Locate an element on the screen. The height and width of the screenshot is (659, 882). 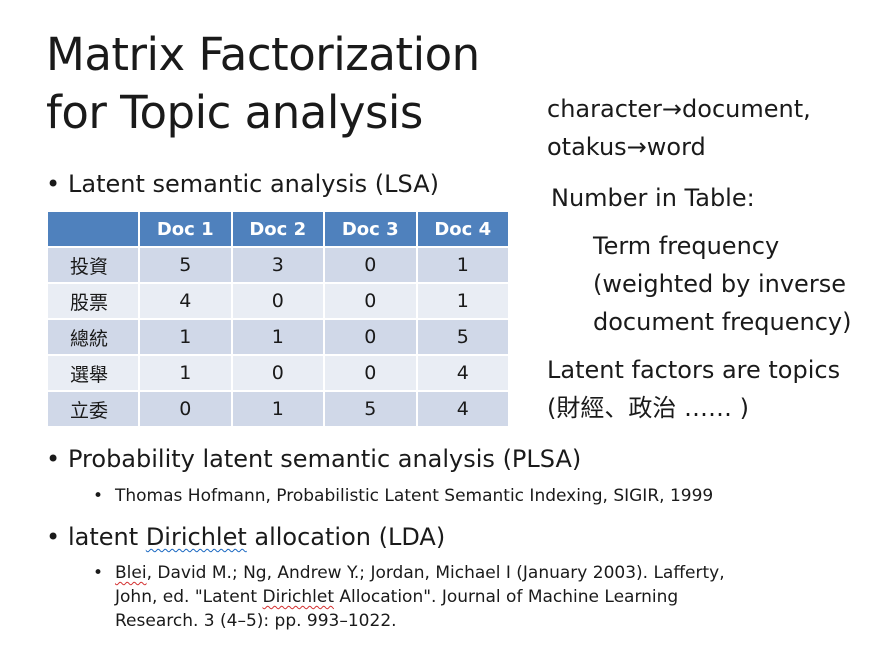
table-header-doc2: Doc 2 is located at coordinates (277, 229).